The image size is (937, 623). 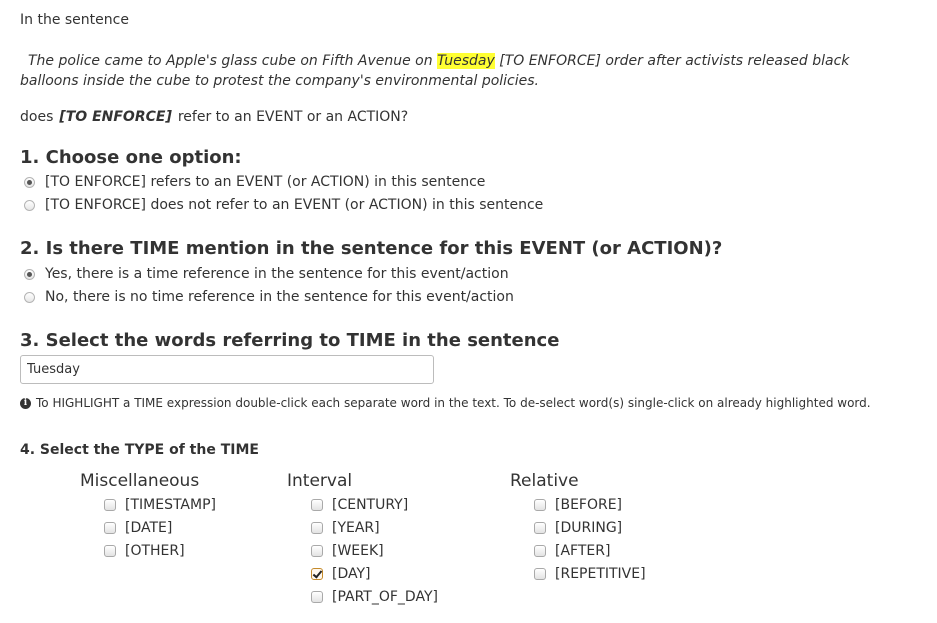 I want to click on checkbox-label: [DAY], so click(x=351, y=574).